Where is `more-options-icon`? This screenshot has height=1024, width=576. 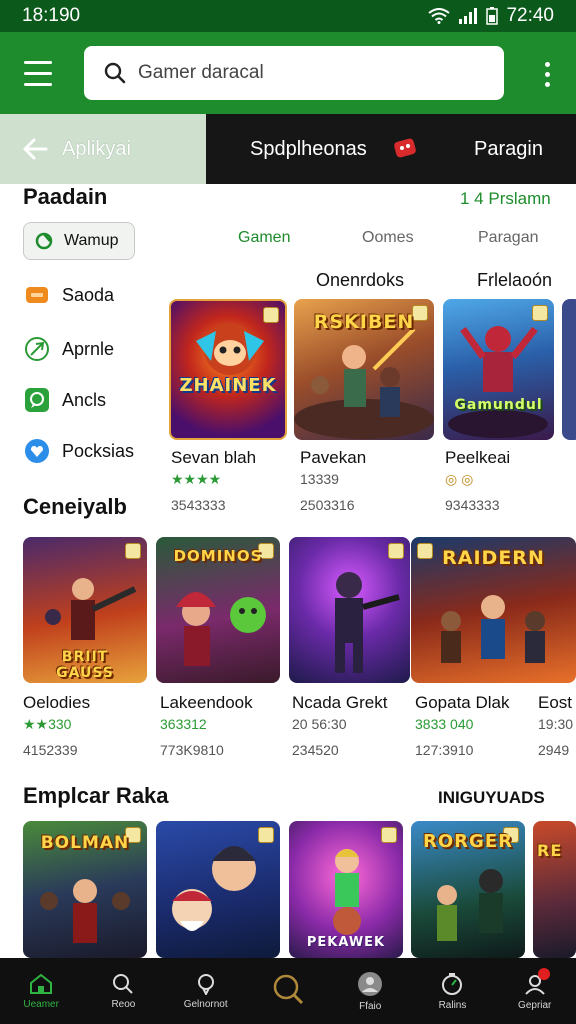
more-options-icon is located at coordinates (547, 74).